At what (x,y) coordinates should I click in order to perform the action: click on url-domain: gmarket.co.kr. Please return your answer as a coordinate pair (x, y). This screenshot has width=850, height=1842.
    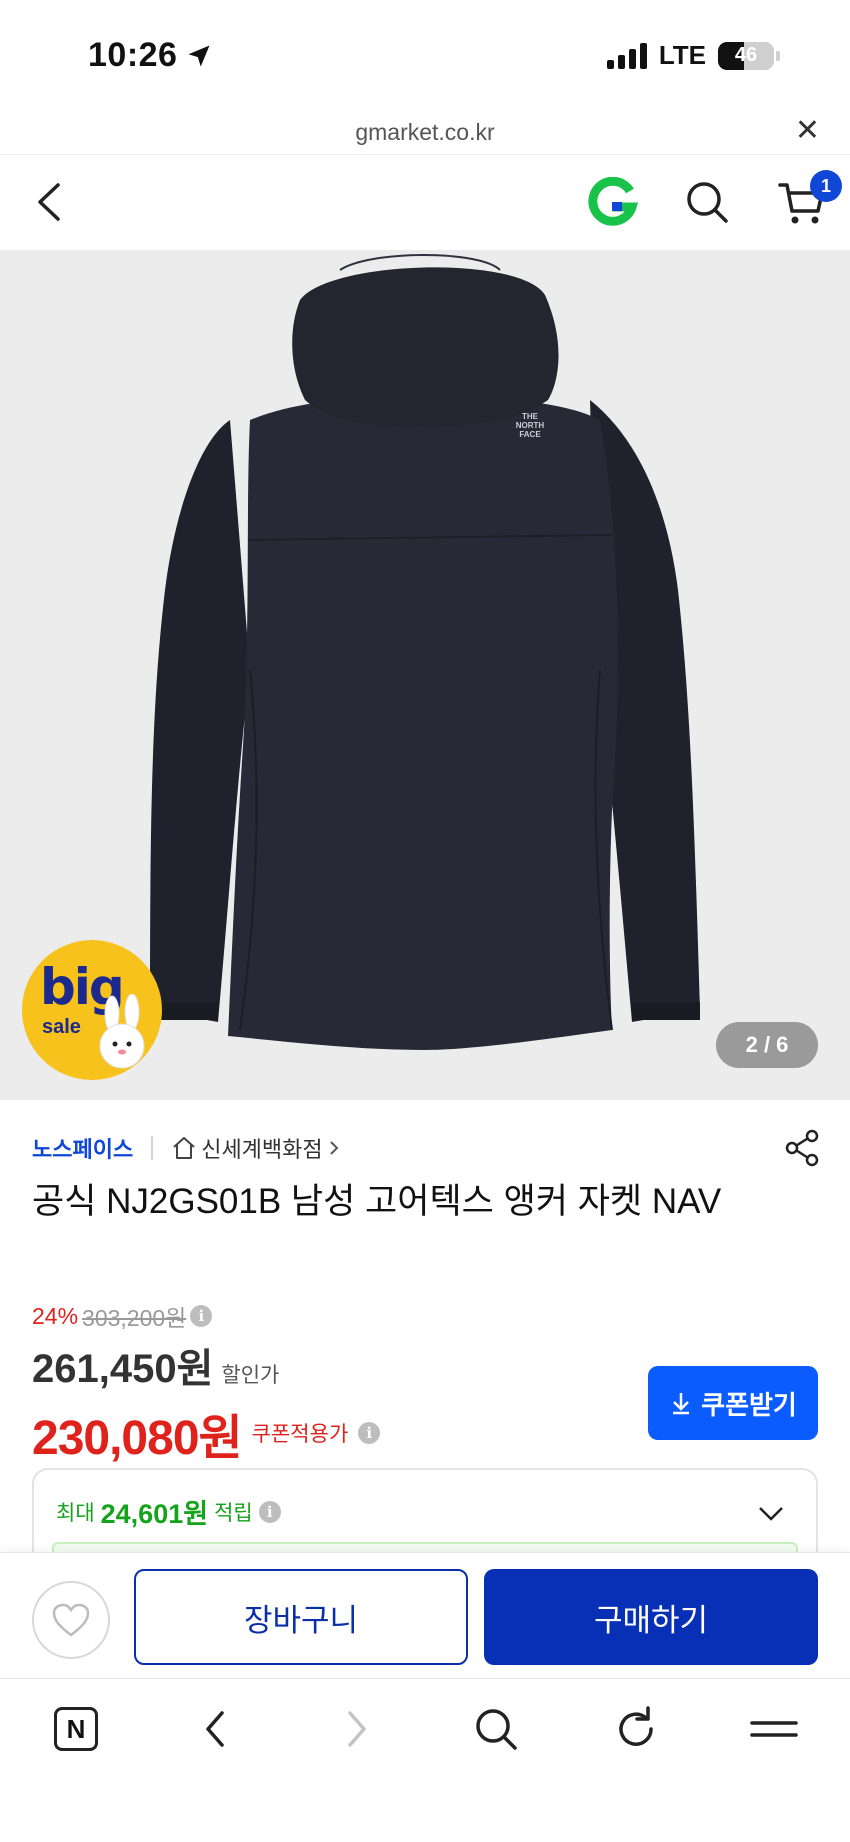
    Looking at the image, I should click on (425, 131).